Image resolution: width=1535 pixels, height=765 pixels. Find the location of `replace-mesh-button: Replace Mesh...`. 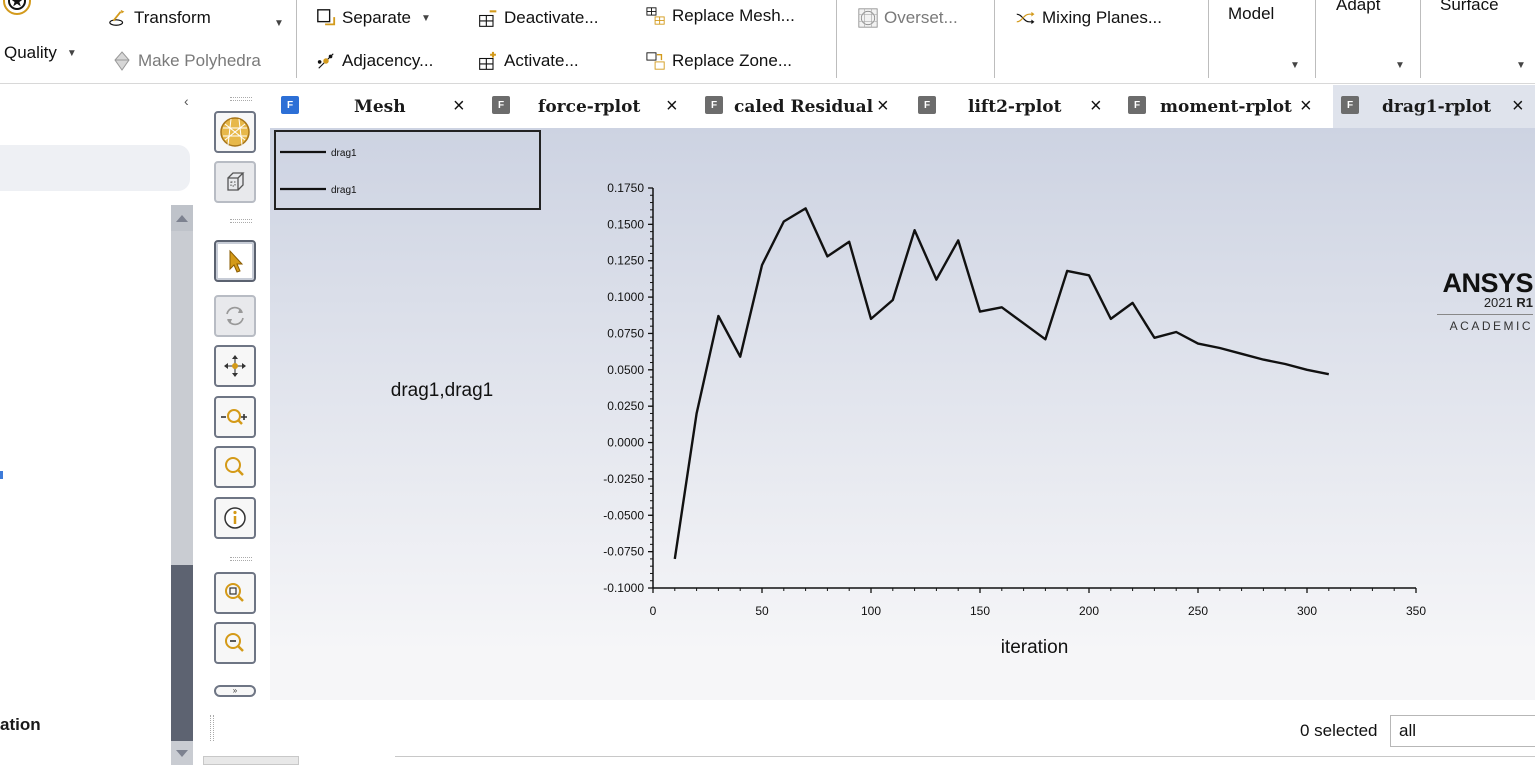

replace-mesh-button: Replace Mesh... is located at coordinates (720, 16).